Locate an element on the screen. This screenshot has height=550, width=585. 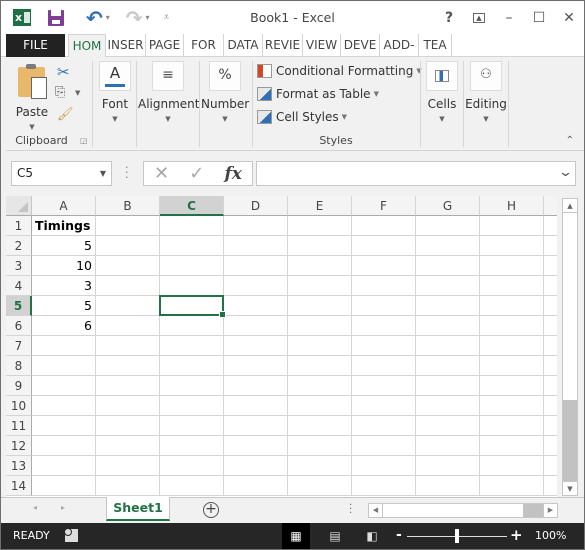
cell-c13 is located at coordinates (192, 466).